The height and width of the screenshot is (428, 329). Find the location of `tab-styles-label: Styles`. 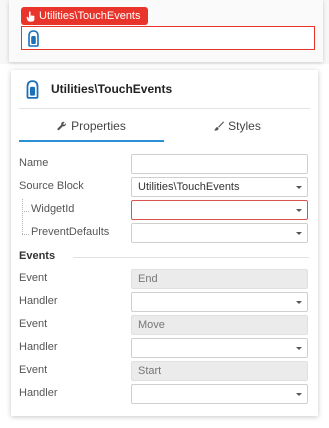

tab-styles-label: Styles is located at coordinates (244, 125).